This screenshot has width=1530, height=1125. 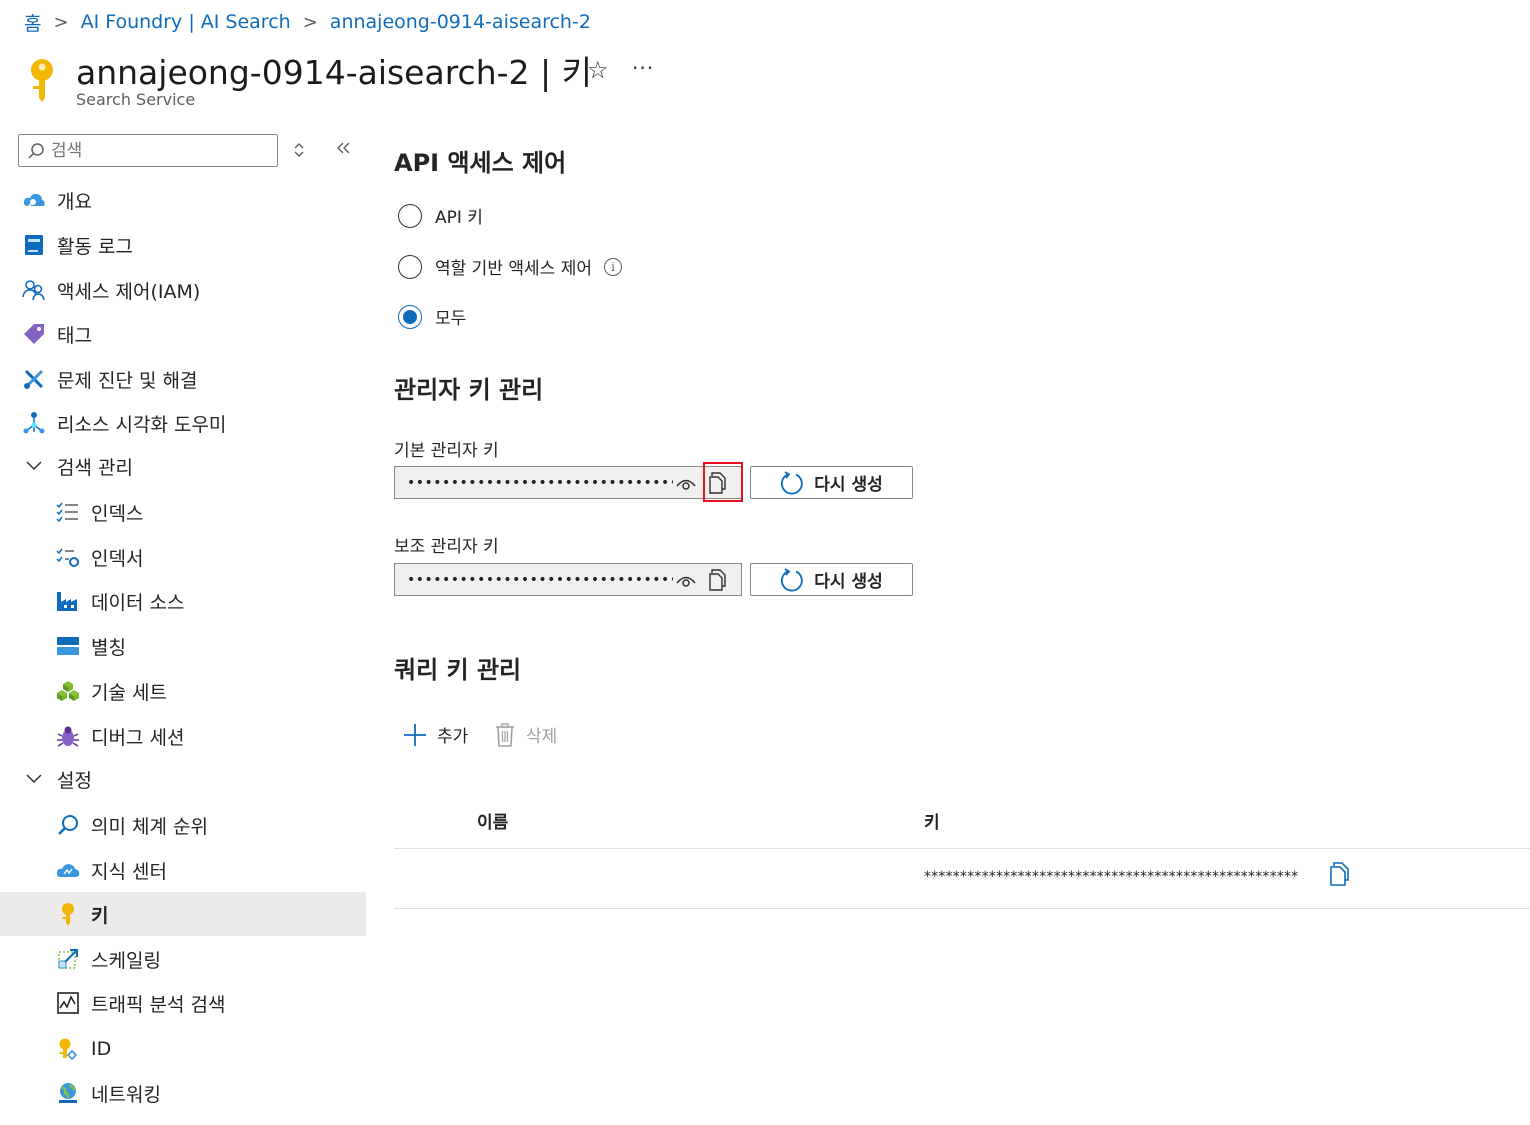 What do you see at coordinates (32, 22) in the screenshot?
I see `breadcrumb-home: 홈` at bounding box center [32, 22].